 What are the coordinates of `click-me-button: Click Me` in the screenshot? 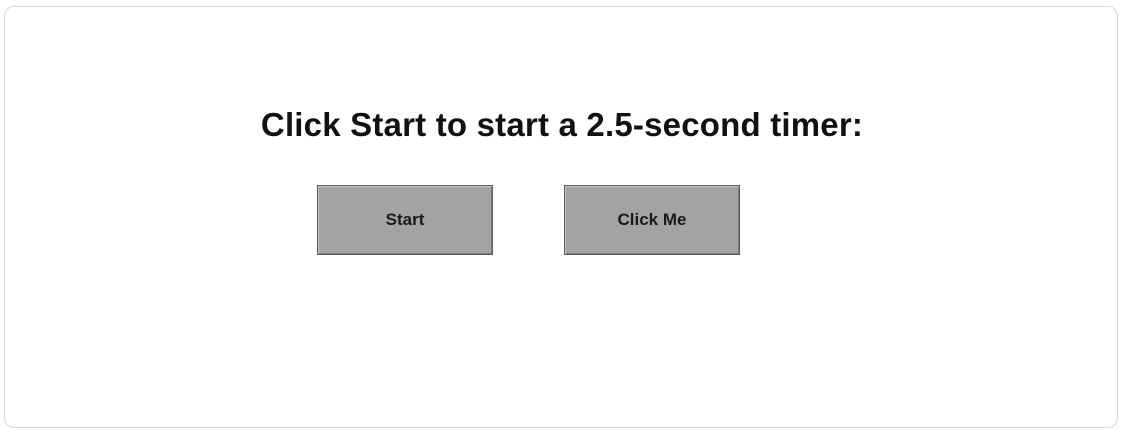 It's located at (652, 220).